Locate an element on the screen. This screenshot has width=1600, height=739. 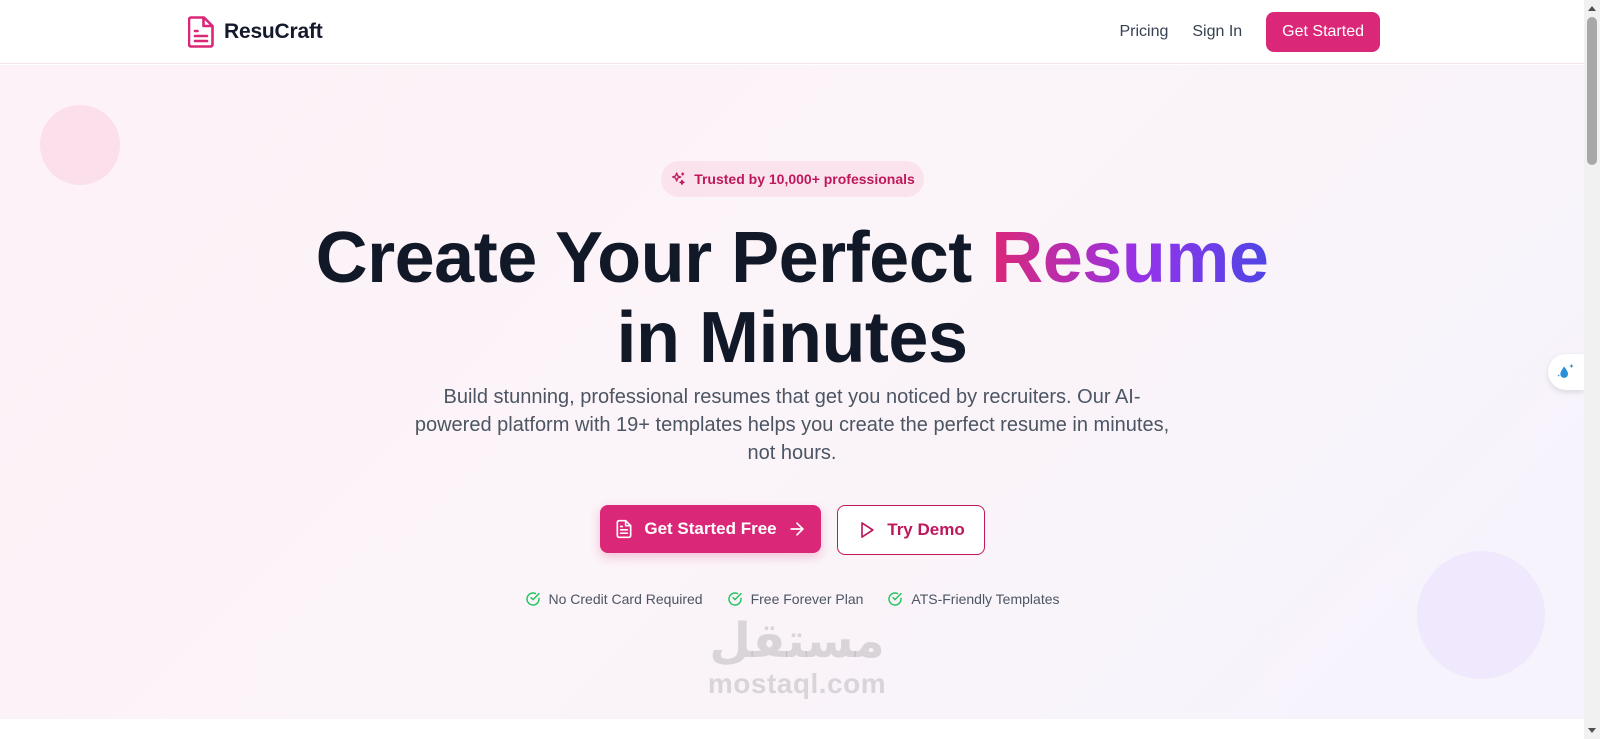
scroll-down-arrow-icon is located at coordinates (1592, 730).